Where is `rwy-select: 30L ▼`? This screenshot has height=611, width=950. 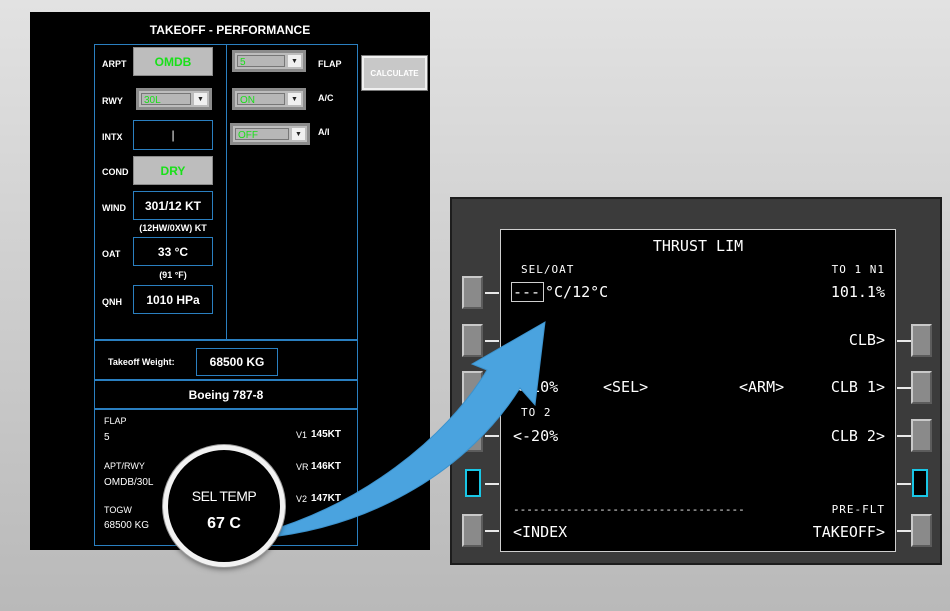 rwy-select: 30L ▼ is located at coordinates (174, 99).